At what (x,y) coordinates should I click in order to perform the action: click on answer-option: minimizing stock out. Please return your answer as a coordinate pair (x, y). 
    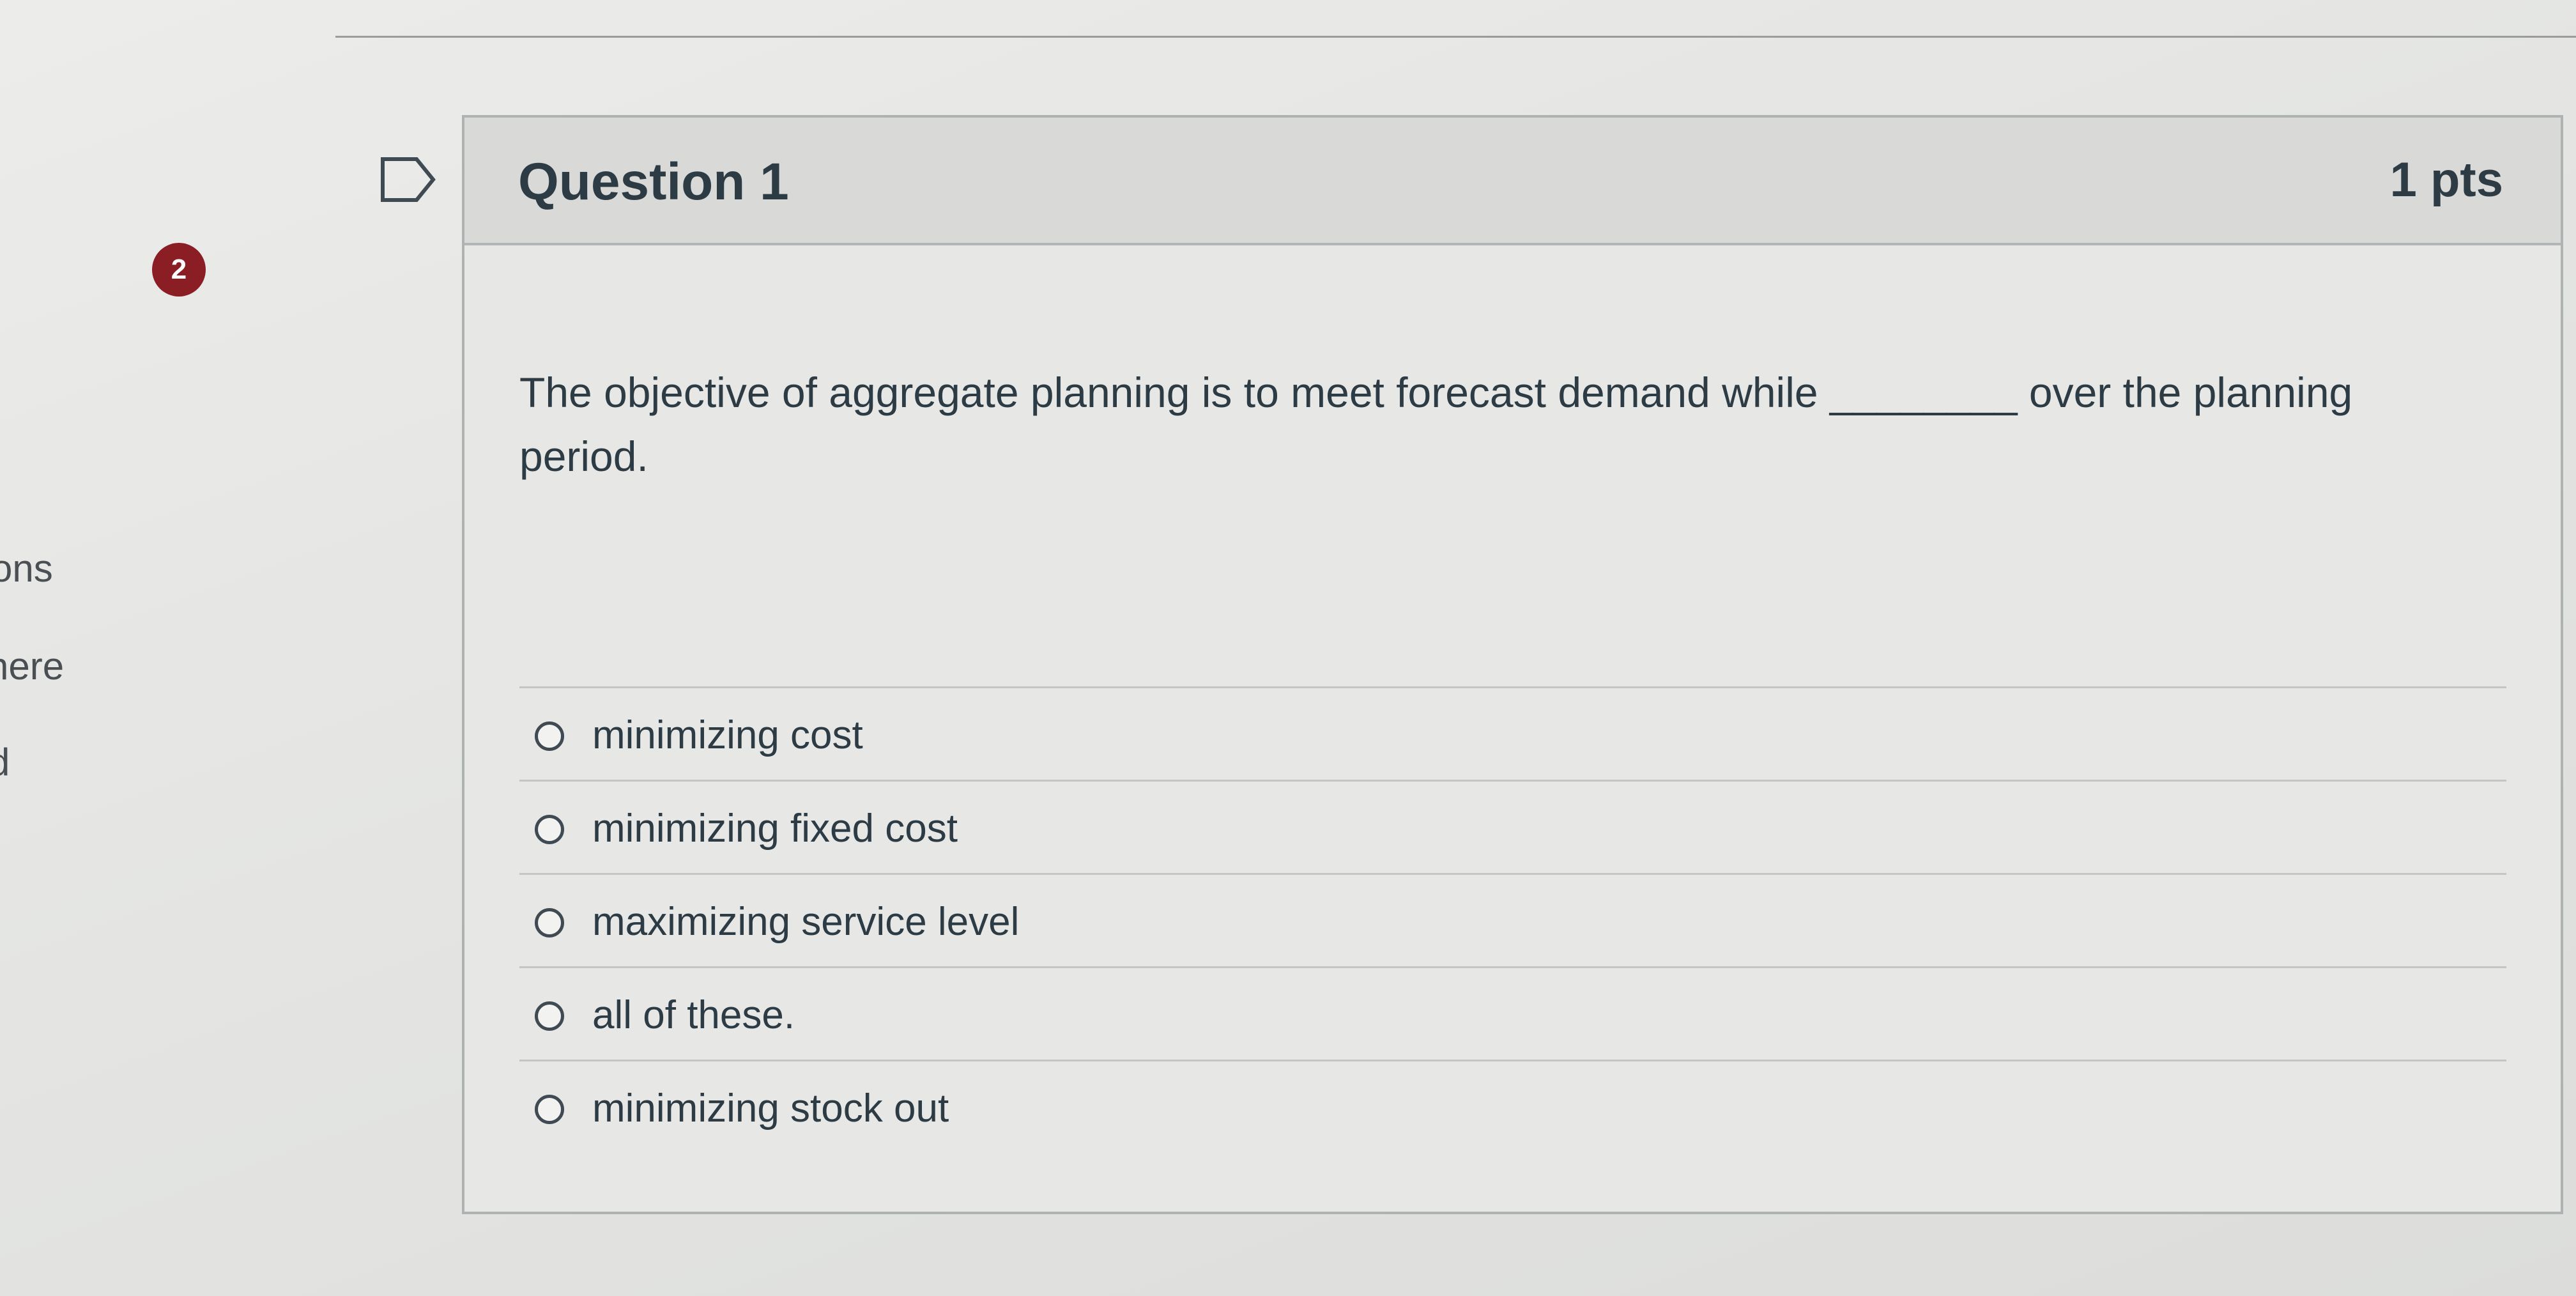
    Looking at the image, I should click on (1512, 1106).